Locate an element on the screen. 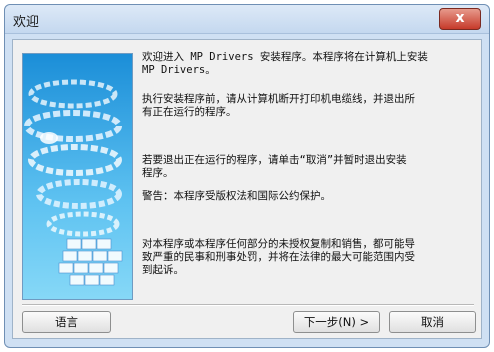 The image size is (494, 352). close-button: x is located at coordinates (460, 19).